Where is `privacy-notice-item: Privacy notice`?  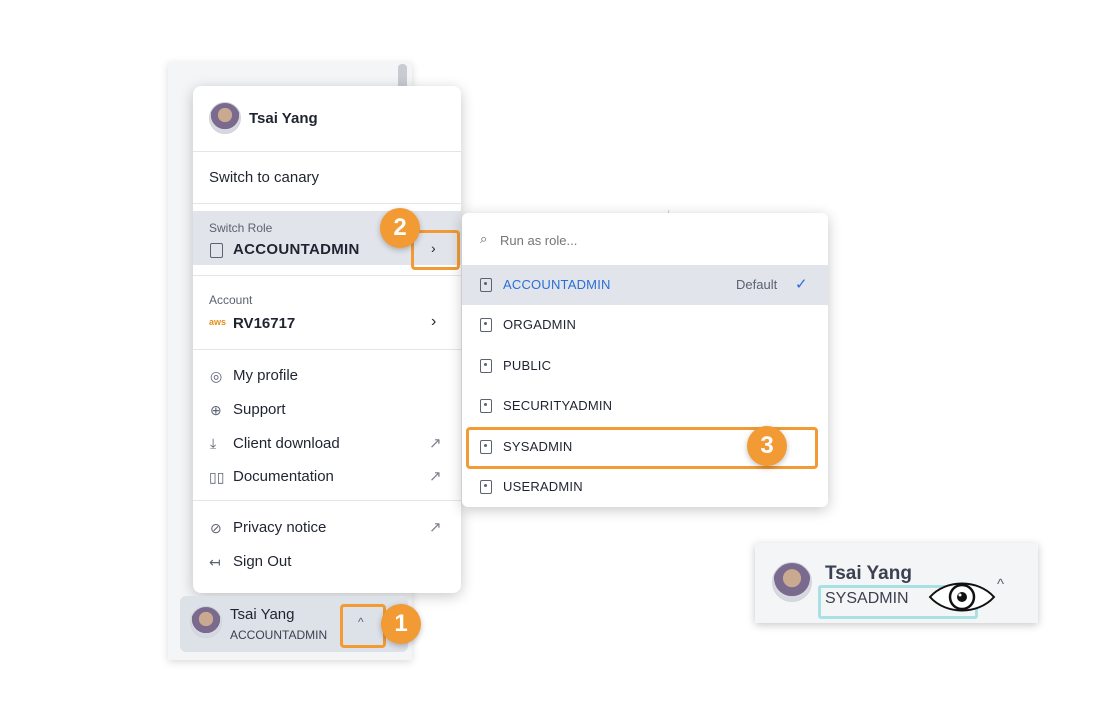 privacy-notice-item: Privacy notice is located at coordinates (279, 527).